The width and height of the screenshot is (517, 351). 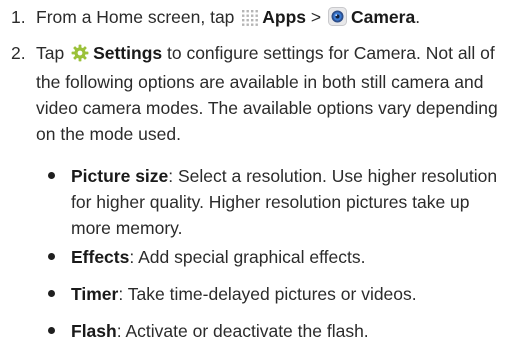 I want to click on step-text: From a Home screen, tap, so click(x=138, y=17).